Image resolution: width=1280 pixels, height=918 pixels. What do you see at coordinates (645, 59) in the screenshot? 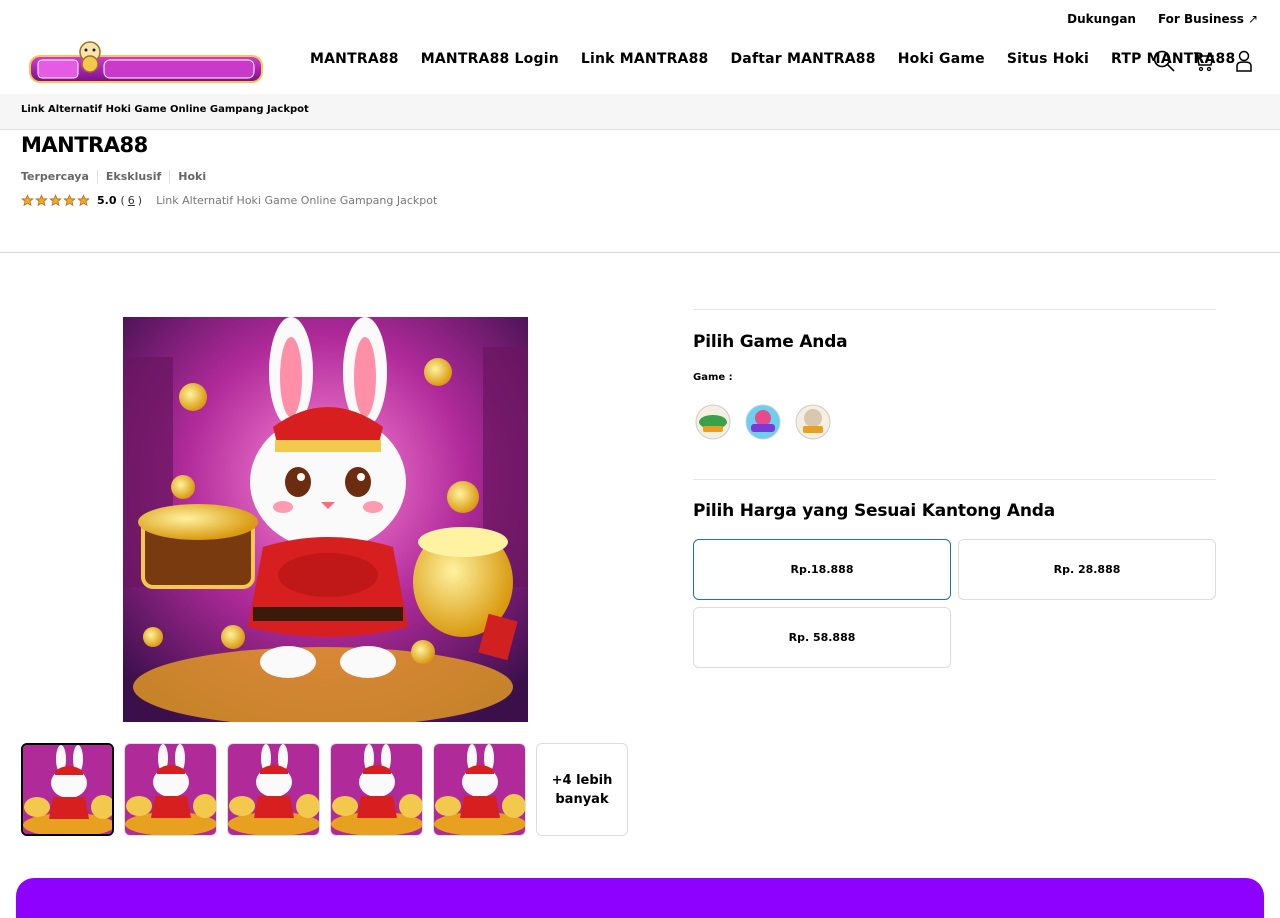
I see `nav-item-link: Link MANTRA88` at bounding box center [645, 59].